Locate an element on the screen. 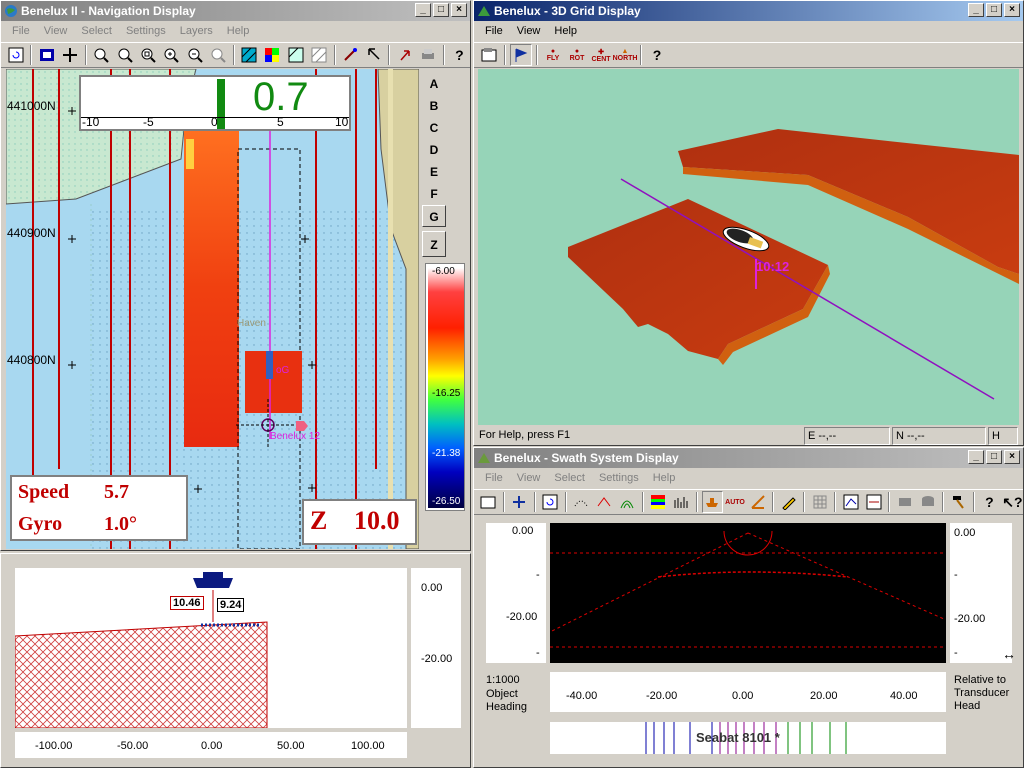 The width and height of the screenshot is (1024, 768). logo-label: oG is located at coordinates (283, 370).